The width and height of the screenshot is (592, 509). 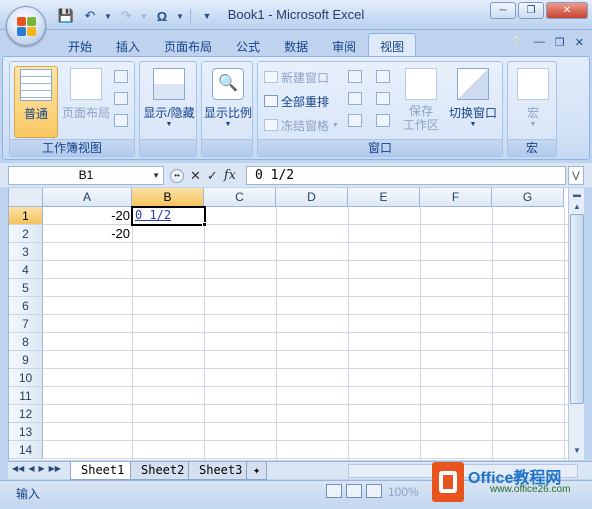 I want to click on column-header-e: E, so click(x=384, y=197).